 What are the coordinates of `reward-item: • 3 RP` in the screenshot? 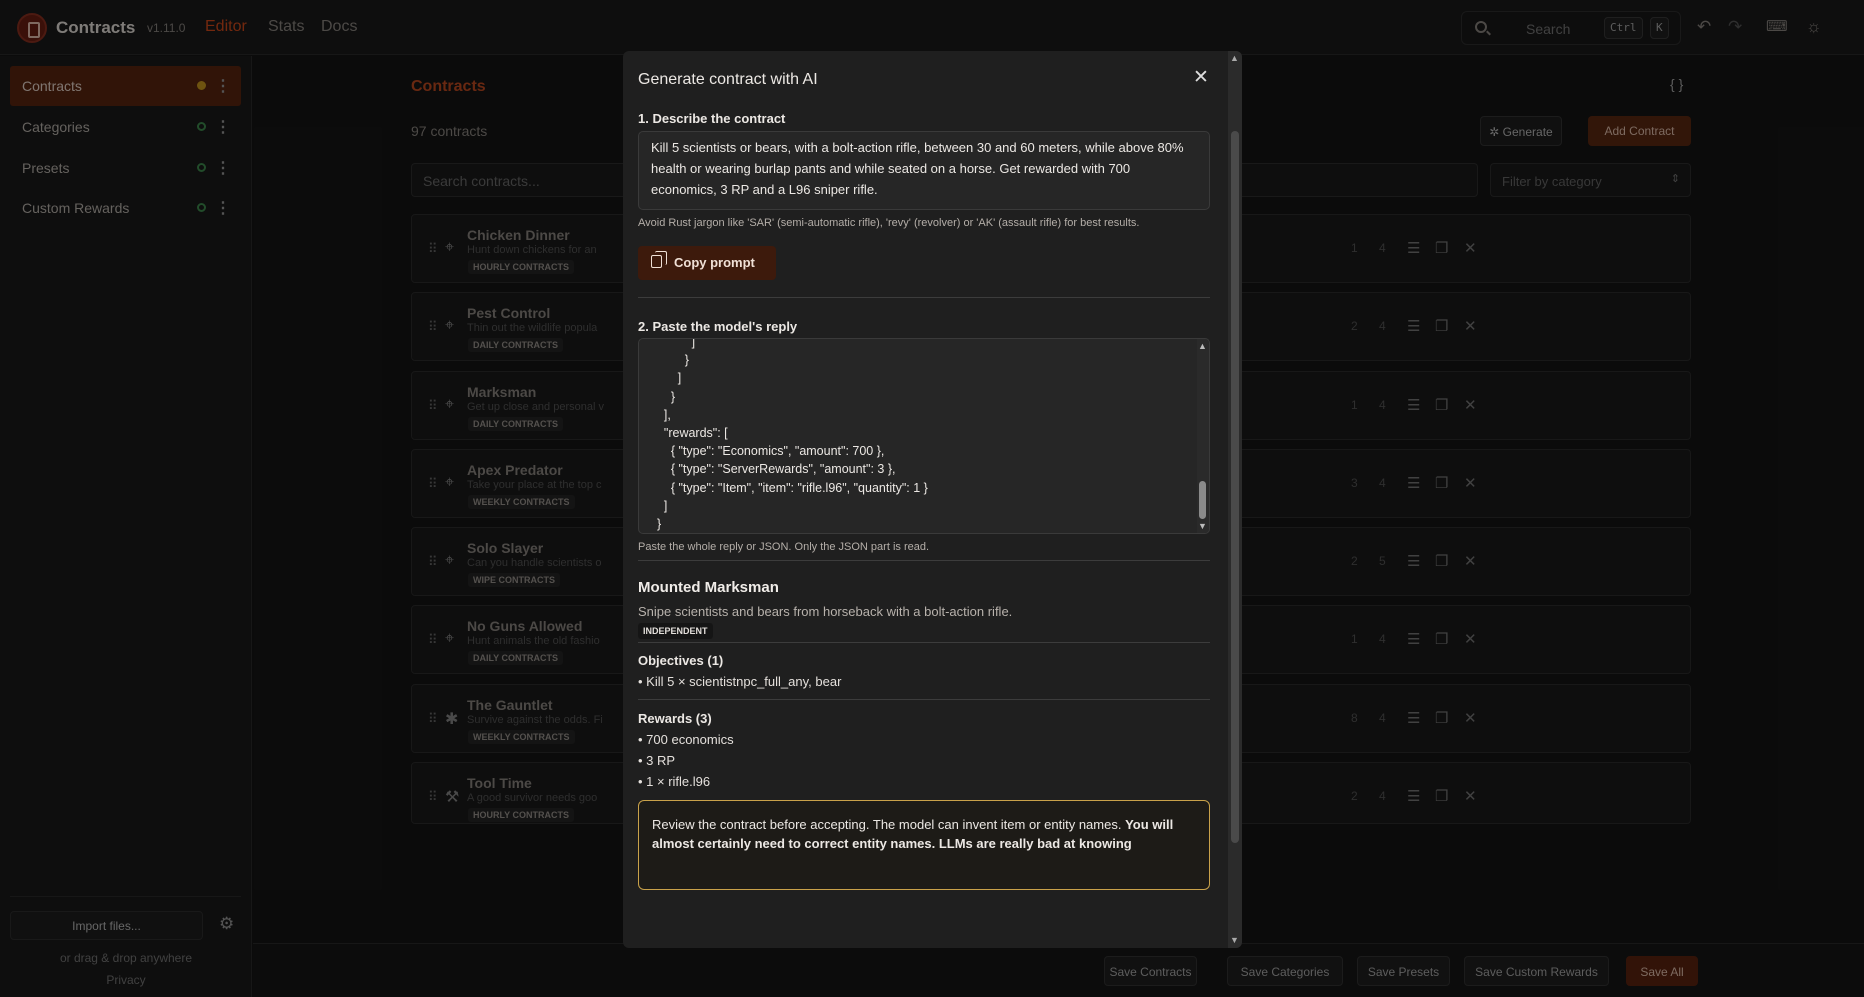 It's located at (657, 760).